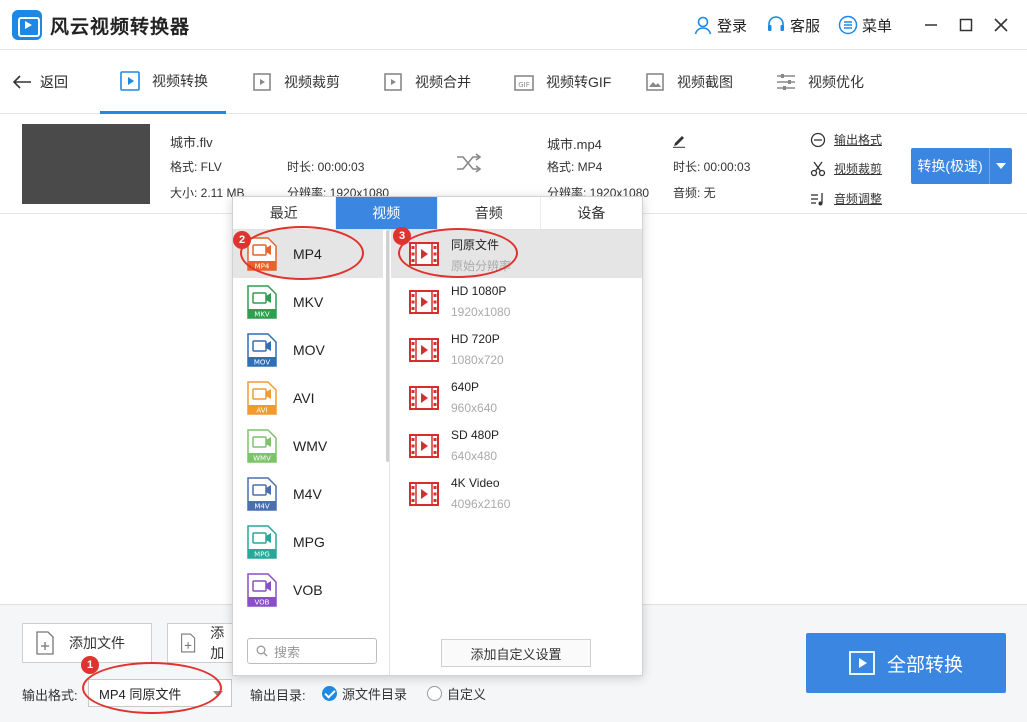  Describe the element at coordinates (592, 213) in the screenshot. I see `popup-tab-device: 设备` at that location.